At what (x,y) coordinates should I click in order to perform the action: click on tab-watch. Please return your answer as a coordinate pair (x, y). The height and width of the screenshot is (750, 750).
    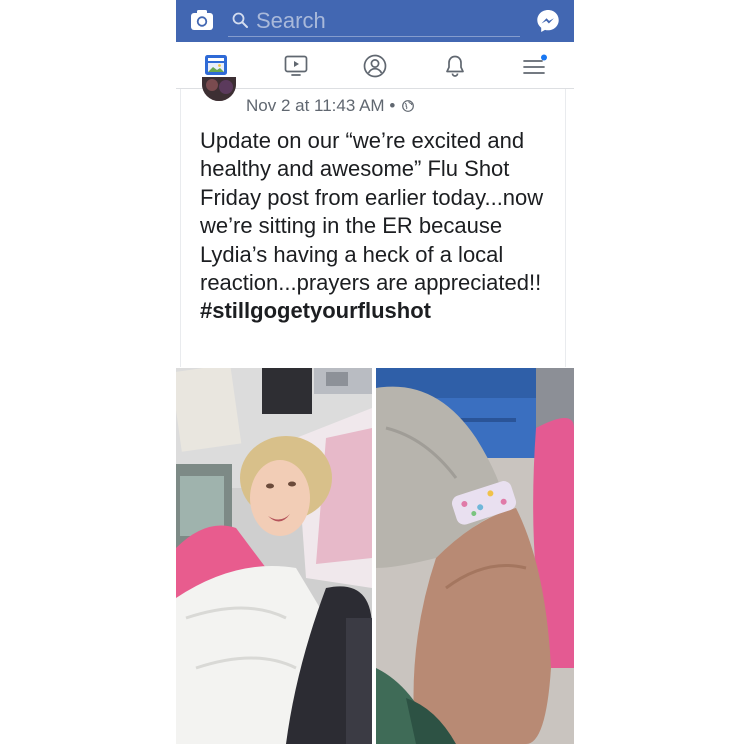
    Looking at the image, I should click on (296, 65).